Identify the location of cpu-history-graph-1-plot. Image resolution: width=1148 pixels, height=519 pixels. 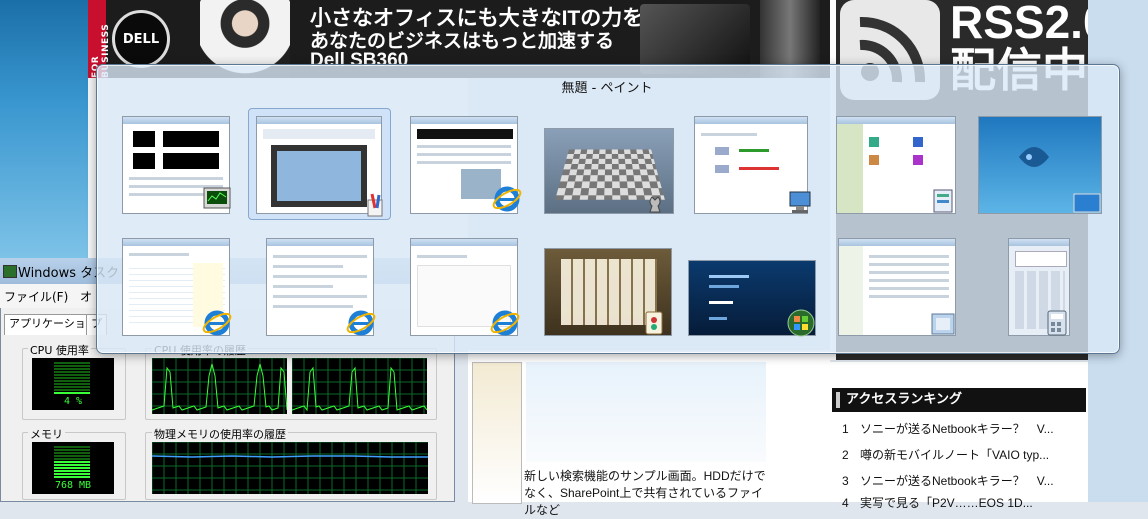
(219, 386).